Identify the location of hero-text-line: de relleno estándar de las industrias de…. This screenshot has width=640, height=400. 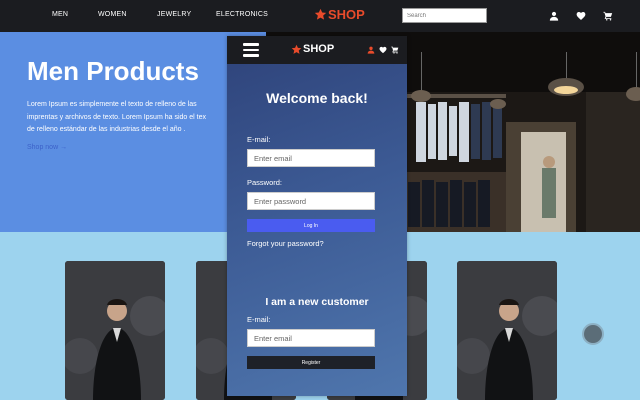
(106, 129).